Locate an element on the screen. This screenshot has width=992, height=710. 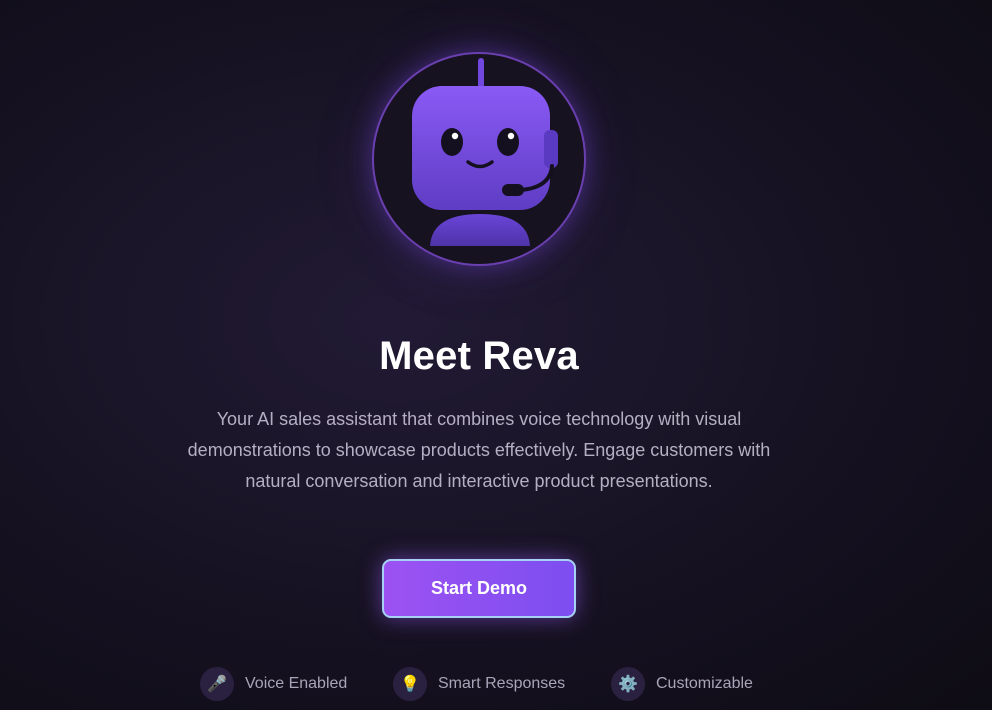
feature-label: Customizable is located at coordinates (704, 683).